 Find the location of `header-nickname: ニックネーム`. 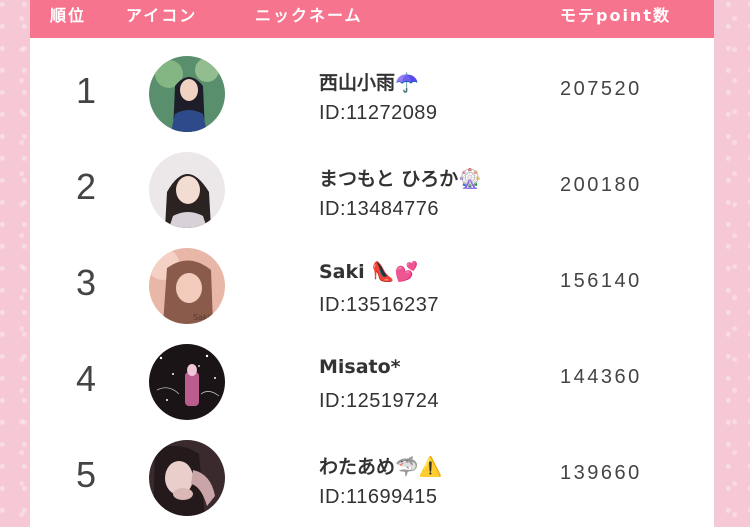

header-nickname: ニックネーム is located at coordinates (309, 15).